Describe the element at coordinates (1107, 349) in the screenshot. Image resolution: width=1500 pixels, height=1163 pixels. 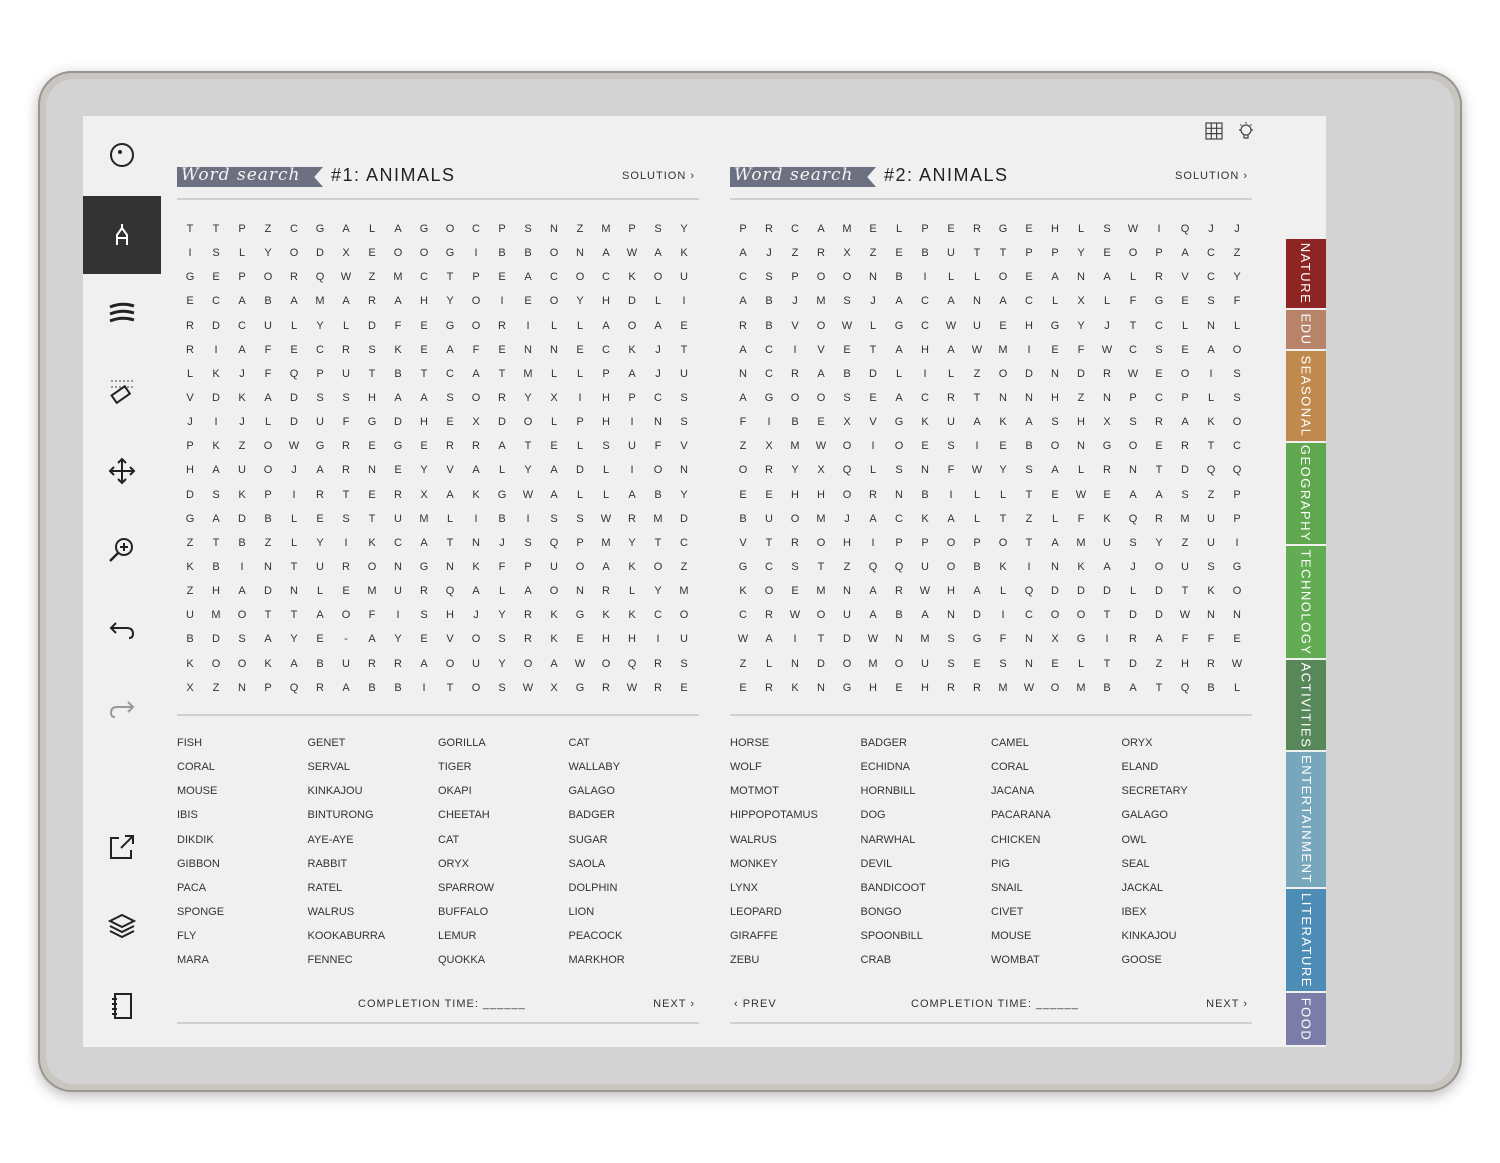
I see `grid-letter: W` at that location.